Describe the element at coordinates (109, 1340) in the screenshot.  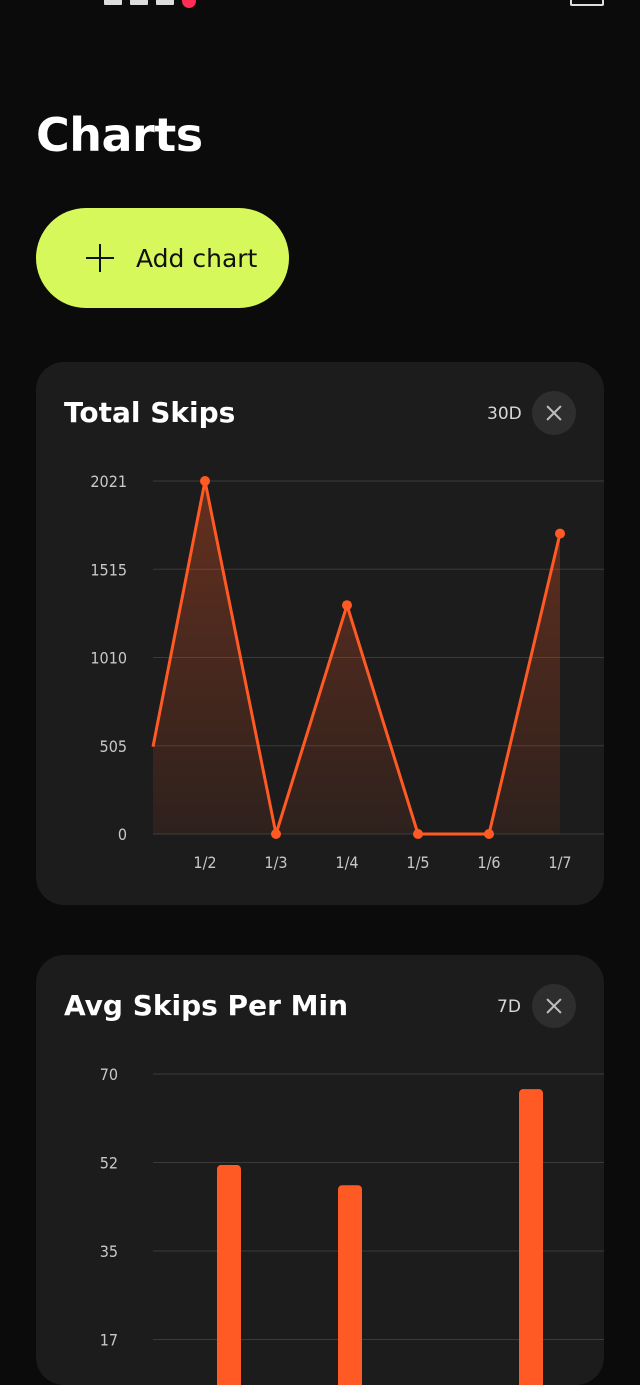
I see `y-tick-label: 17` at that location.